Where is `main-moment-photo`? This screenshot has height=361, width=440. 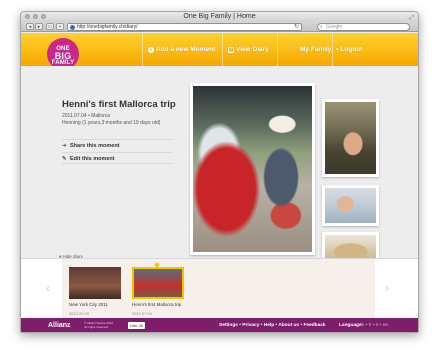 main-moment-photo is located at coordinates (252, 169).